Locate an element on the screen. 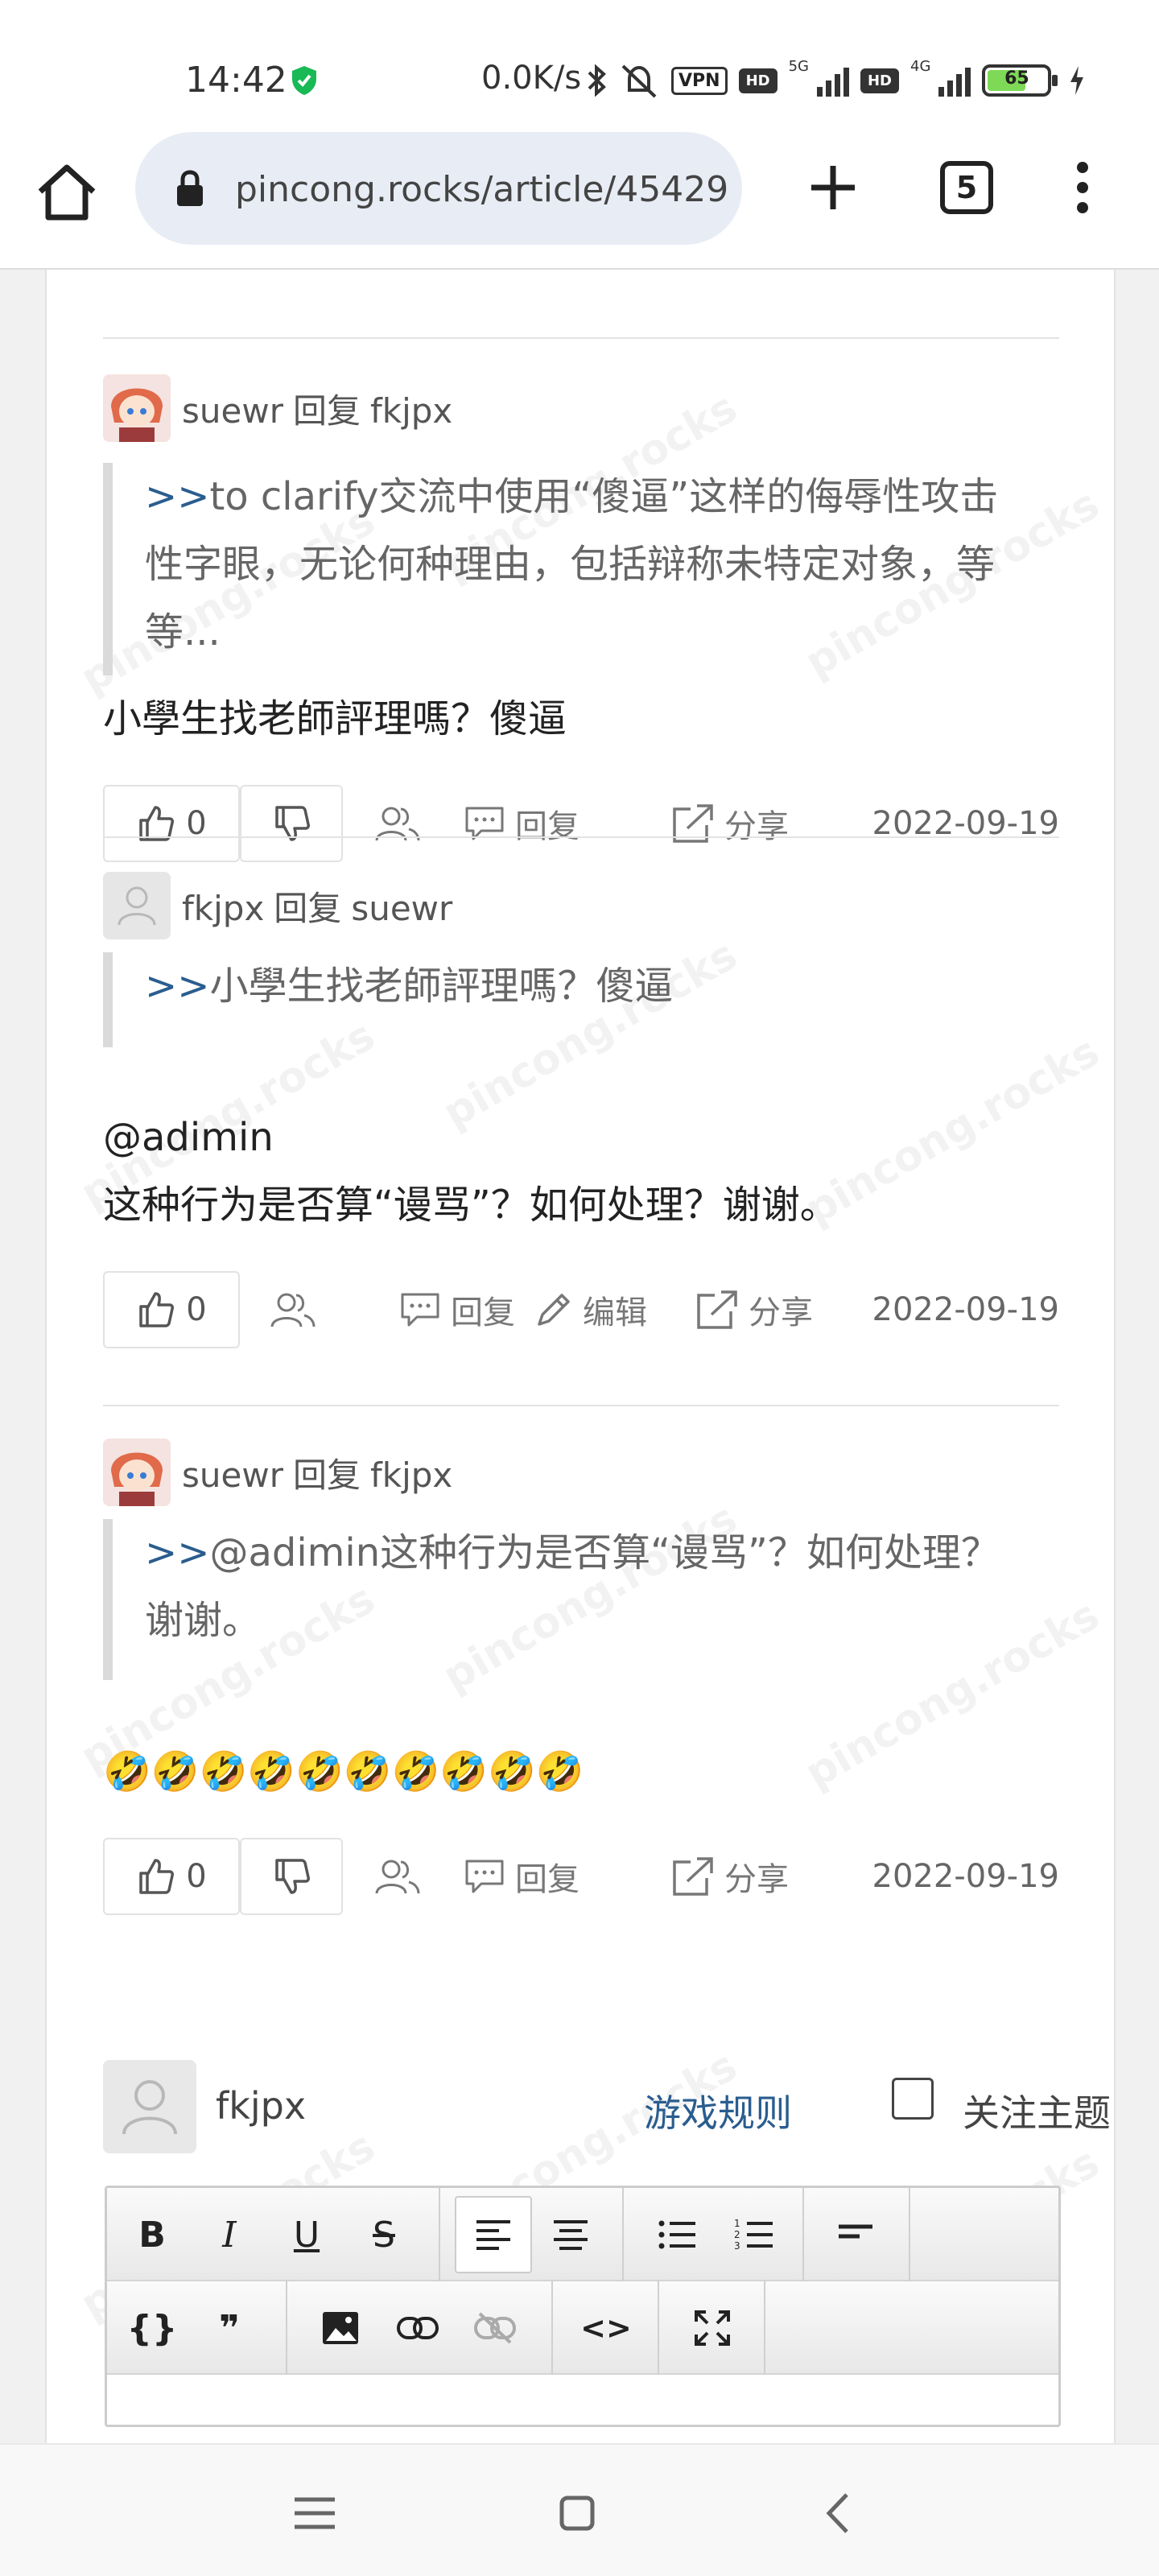  menu-dots-icon is located at coordinates (1082, 187).